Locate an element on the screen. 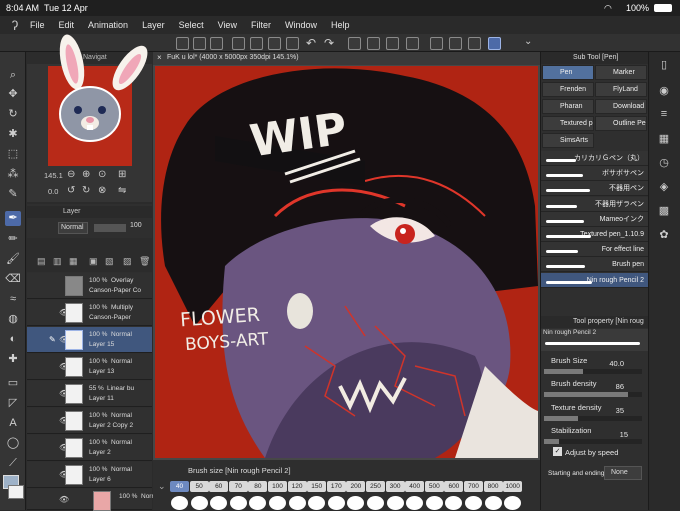 The height and width of the screenshot is (511, 680). adjust-speed-checkbox: ✓ is located at coordinates (557, 451).